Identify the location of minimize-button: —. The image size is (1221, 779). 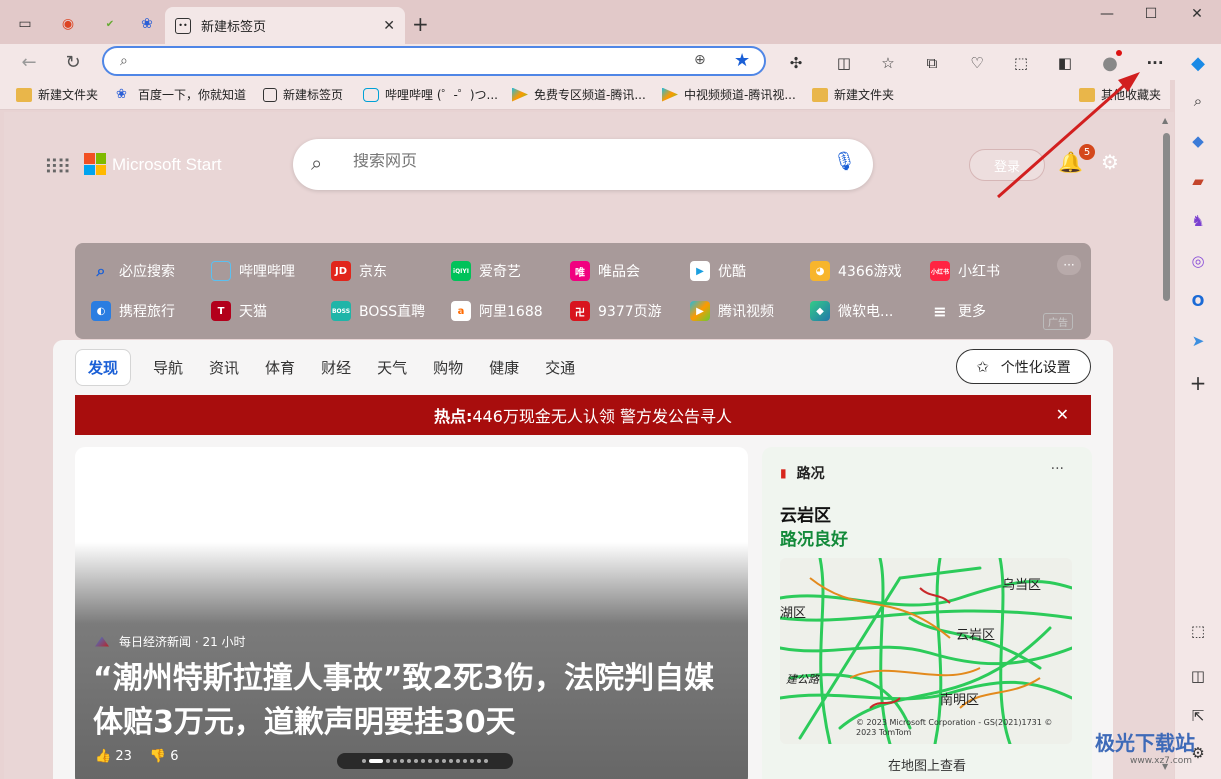
(1107, 14).